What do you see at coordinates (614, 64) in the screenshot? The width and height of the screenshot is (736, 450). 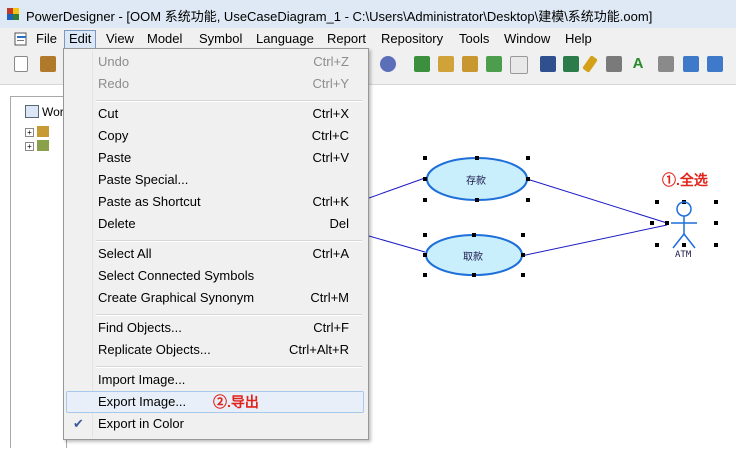 I see `fill-icon` at bounding box center [614, 64].